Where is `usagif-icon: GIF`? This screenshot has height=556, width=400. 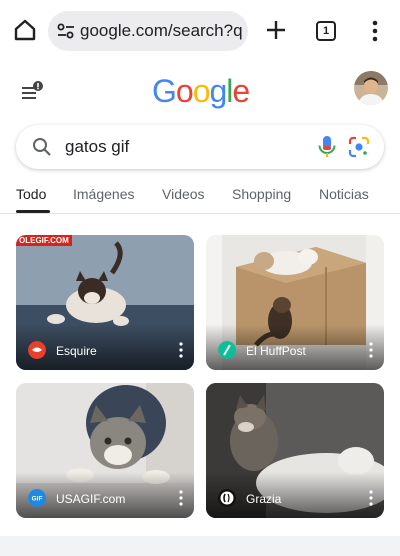 usagif-icon: GIF is located at coordinates (37, 498).